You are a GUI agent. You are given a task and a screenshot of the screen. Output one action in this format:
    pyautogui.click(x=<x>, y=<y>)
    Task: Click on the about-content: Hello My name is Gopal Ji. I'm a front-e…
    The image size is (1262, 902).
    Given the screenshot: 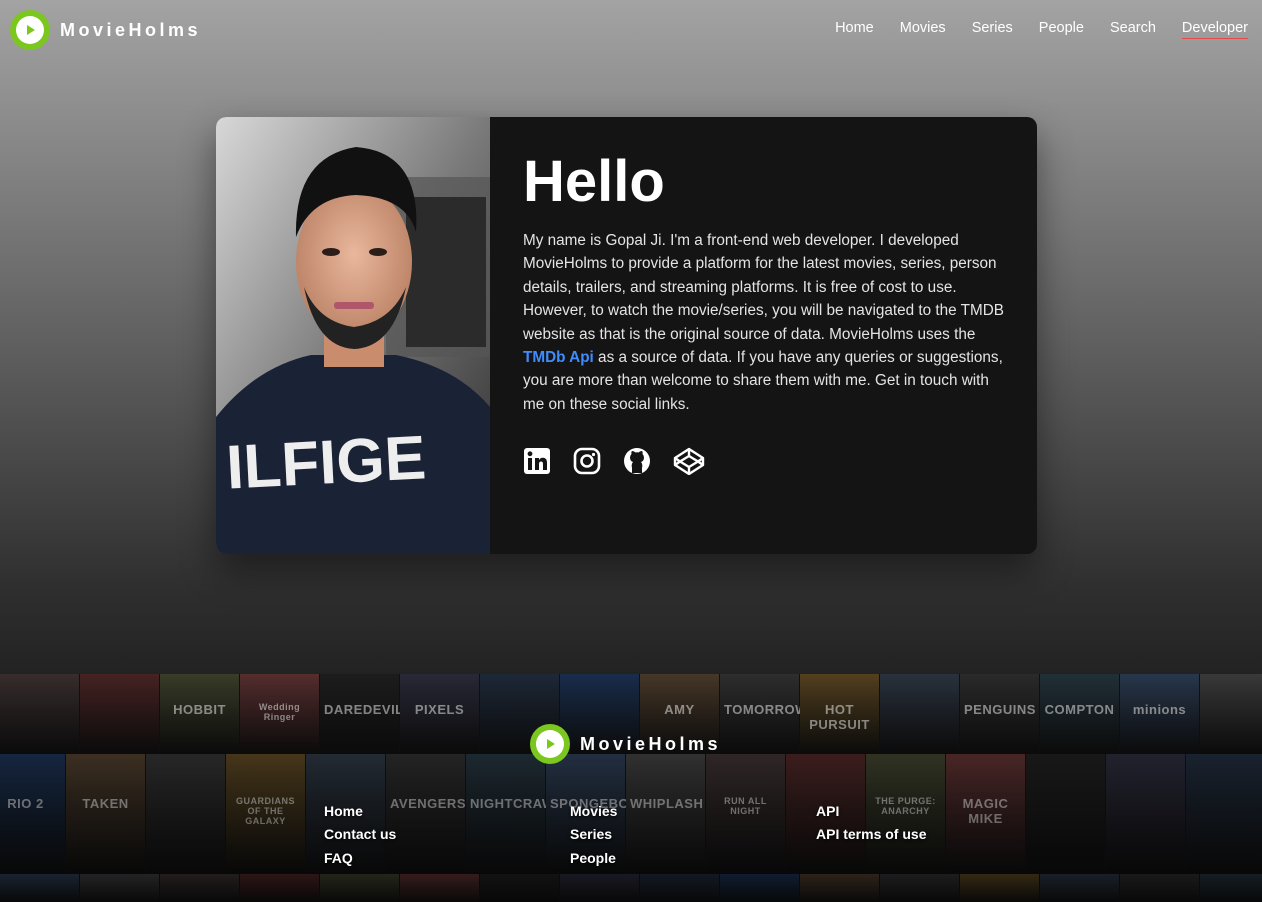 What is the action you would take?
    pyautogui.click(x=765, y=289)
    